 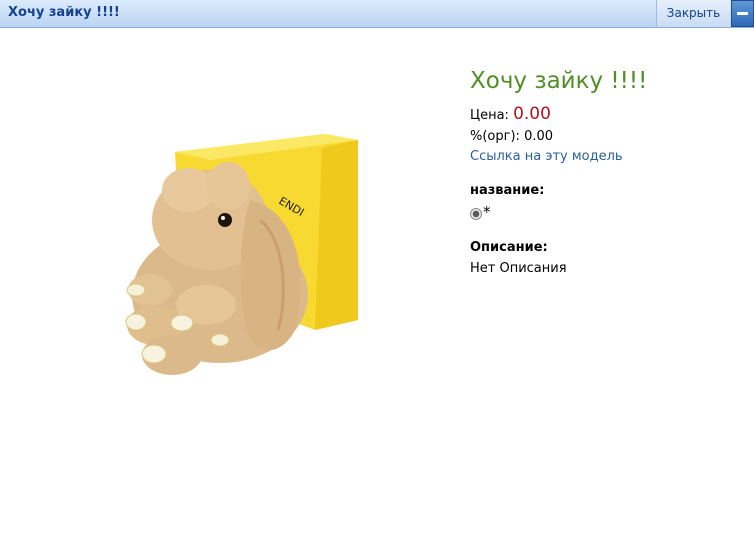 What do you see at coordinates (509, 247) in the screenshot?
I see `description-heading: Описание:` at bounding box center [509, 247].